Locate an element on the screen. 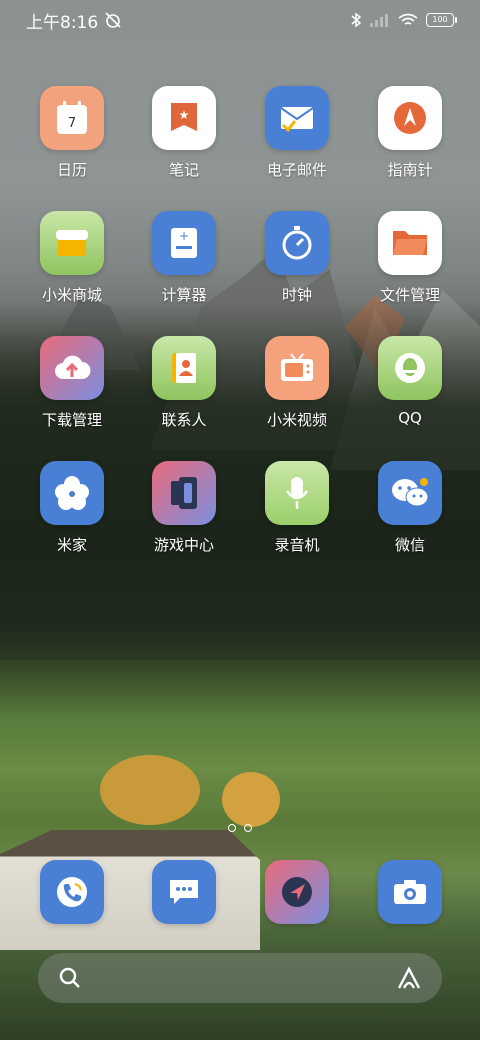 This screenshot has width=480, height=1040. mall-icon is located at coordinates (72, 243).